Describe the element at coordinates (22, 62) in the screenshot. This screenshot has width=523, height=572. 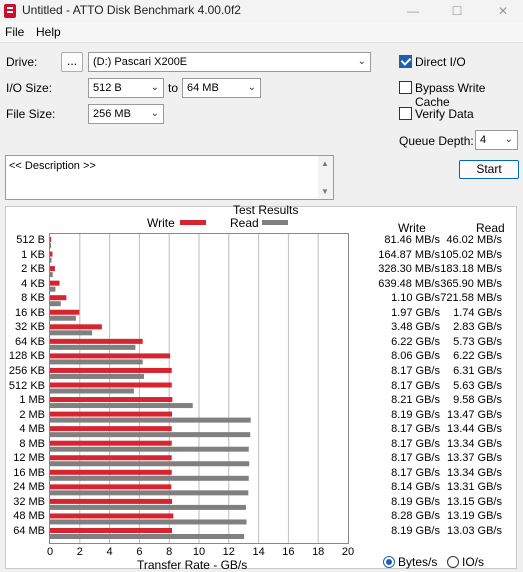
I see `drive-label: Drive:` at that location.